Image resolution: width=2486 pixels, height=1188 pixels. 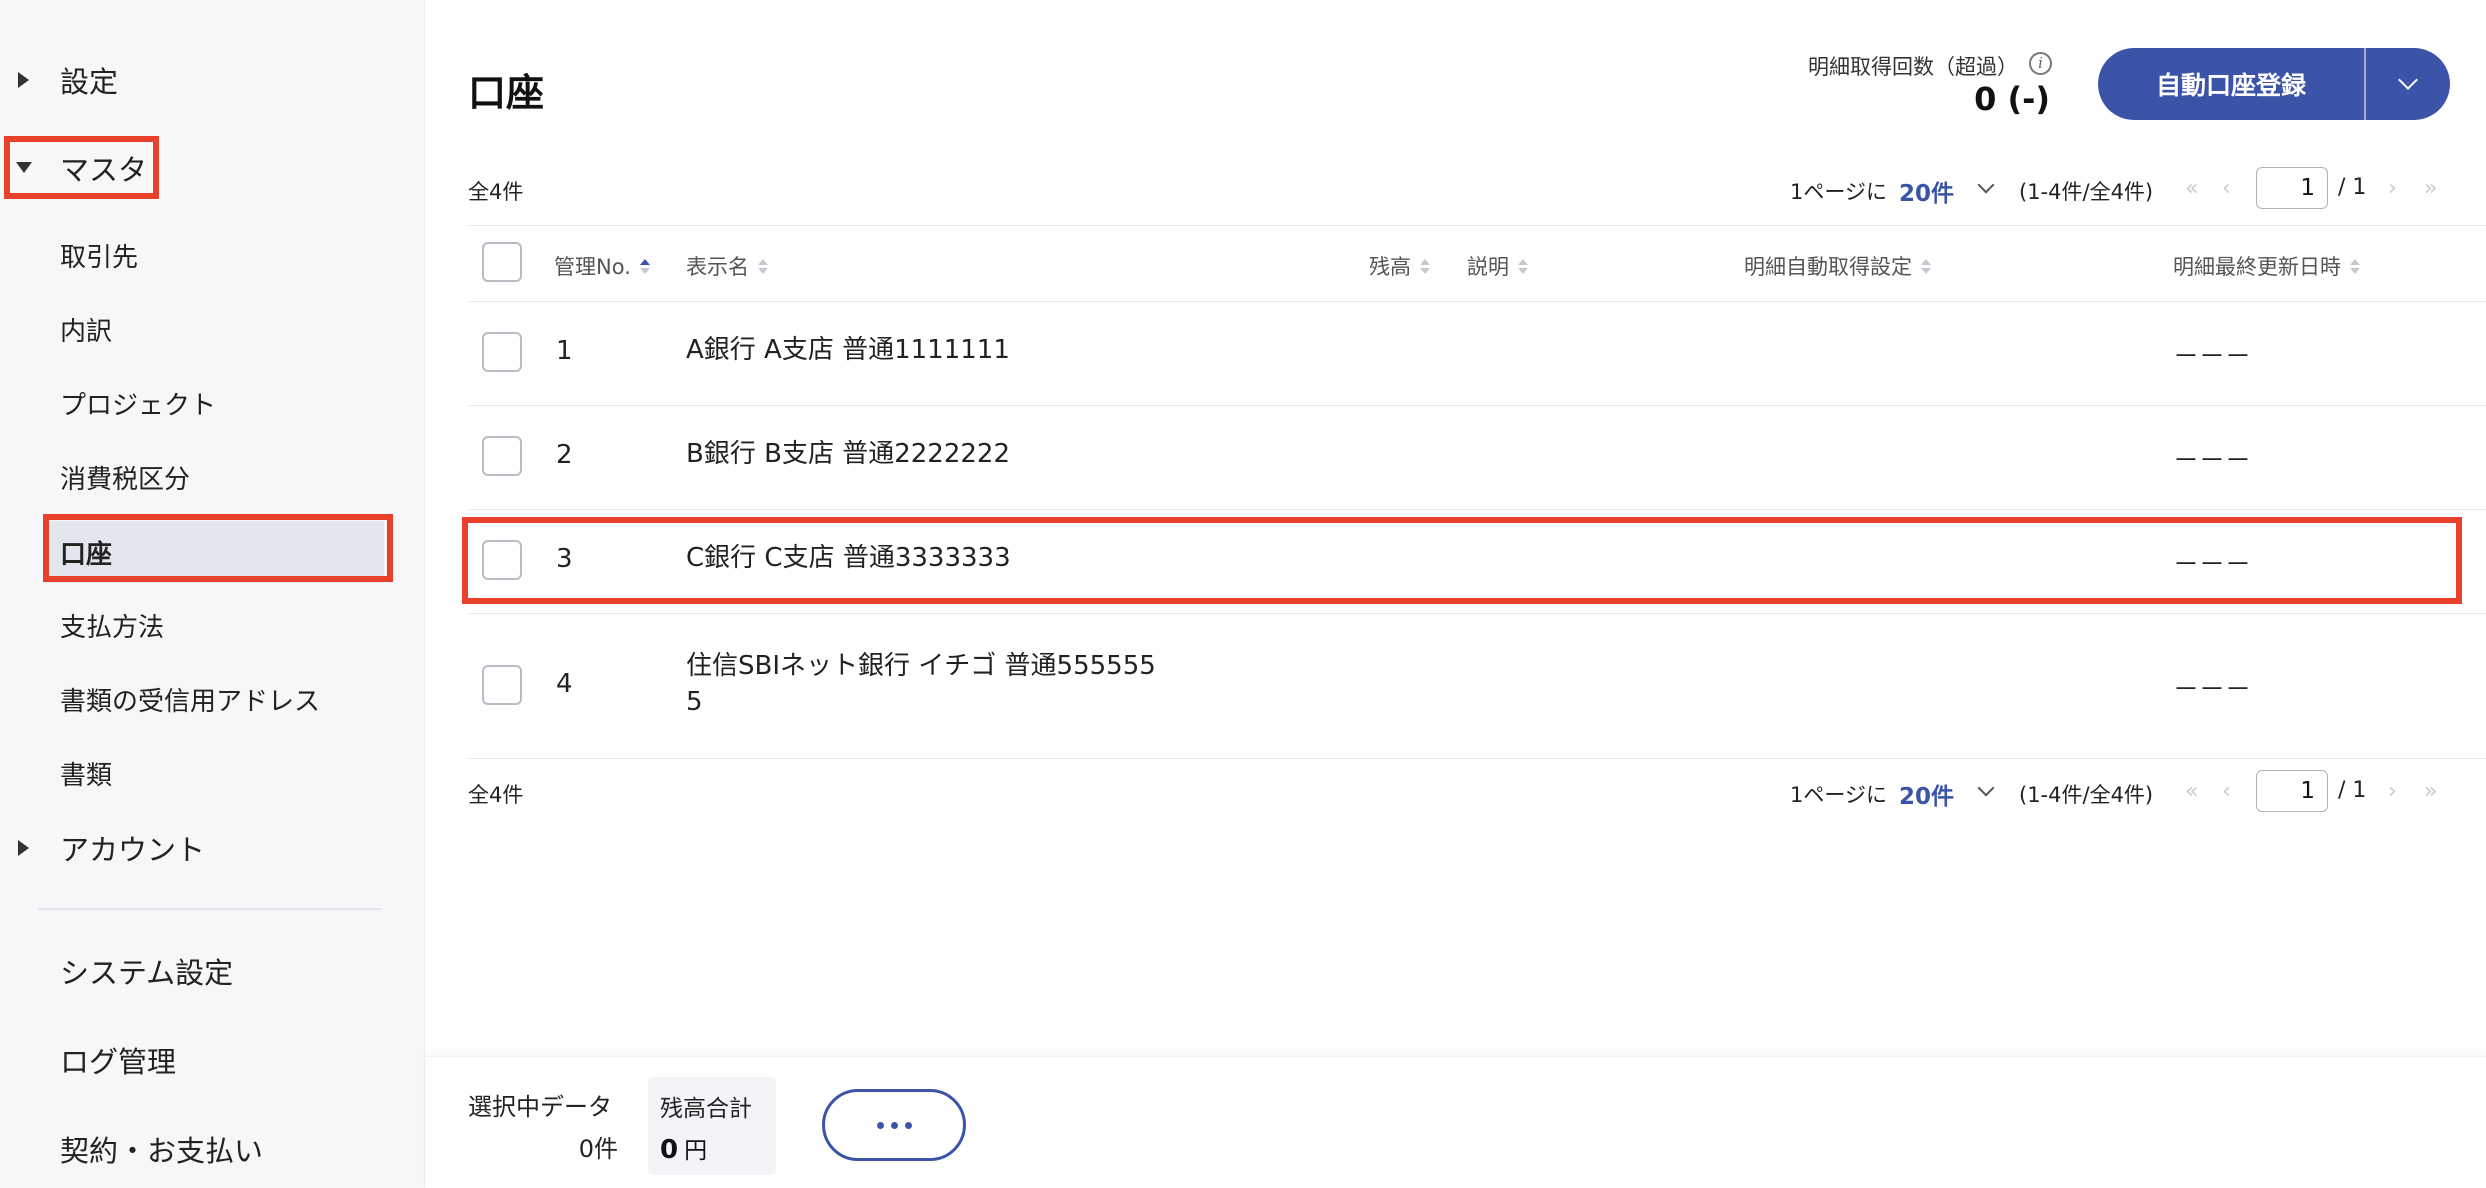 What do you see at coordinates (1477, 354) in the screenshot?
I see `table-row: 1 A銀行 A支店 普通1111111 －－－` at bounding box center [1477, 354].